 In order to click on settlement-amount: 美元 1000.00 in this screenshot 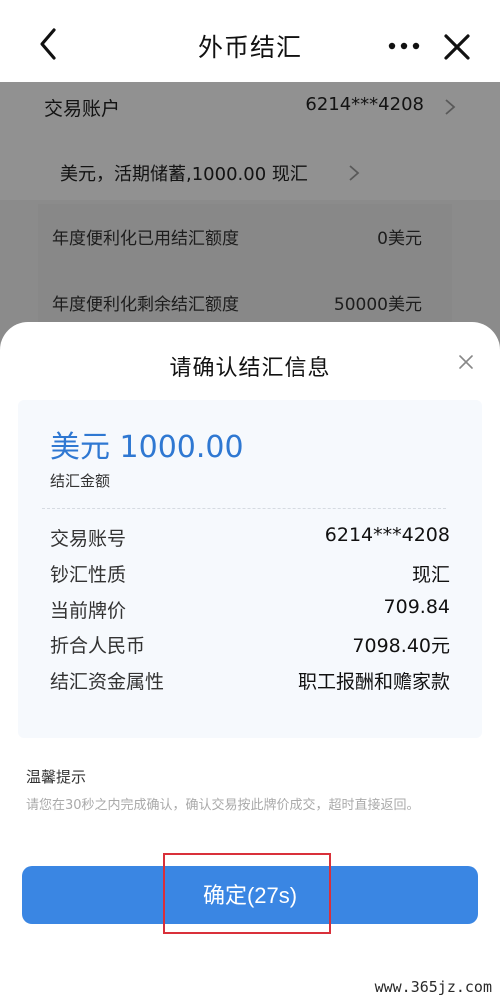, I will do `click(147, 447)`.